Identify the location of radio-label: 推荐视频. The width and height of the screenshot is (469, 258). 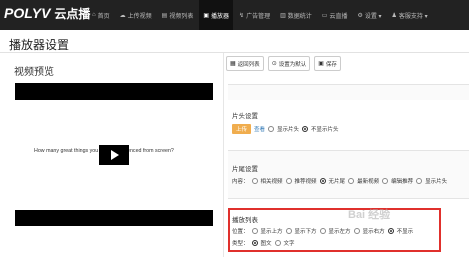
(305, 182).